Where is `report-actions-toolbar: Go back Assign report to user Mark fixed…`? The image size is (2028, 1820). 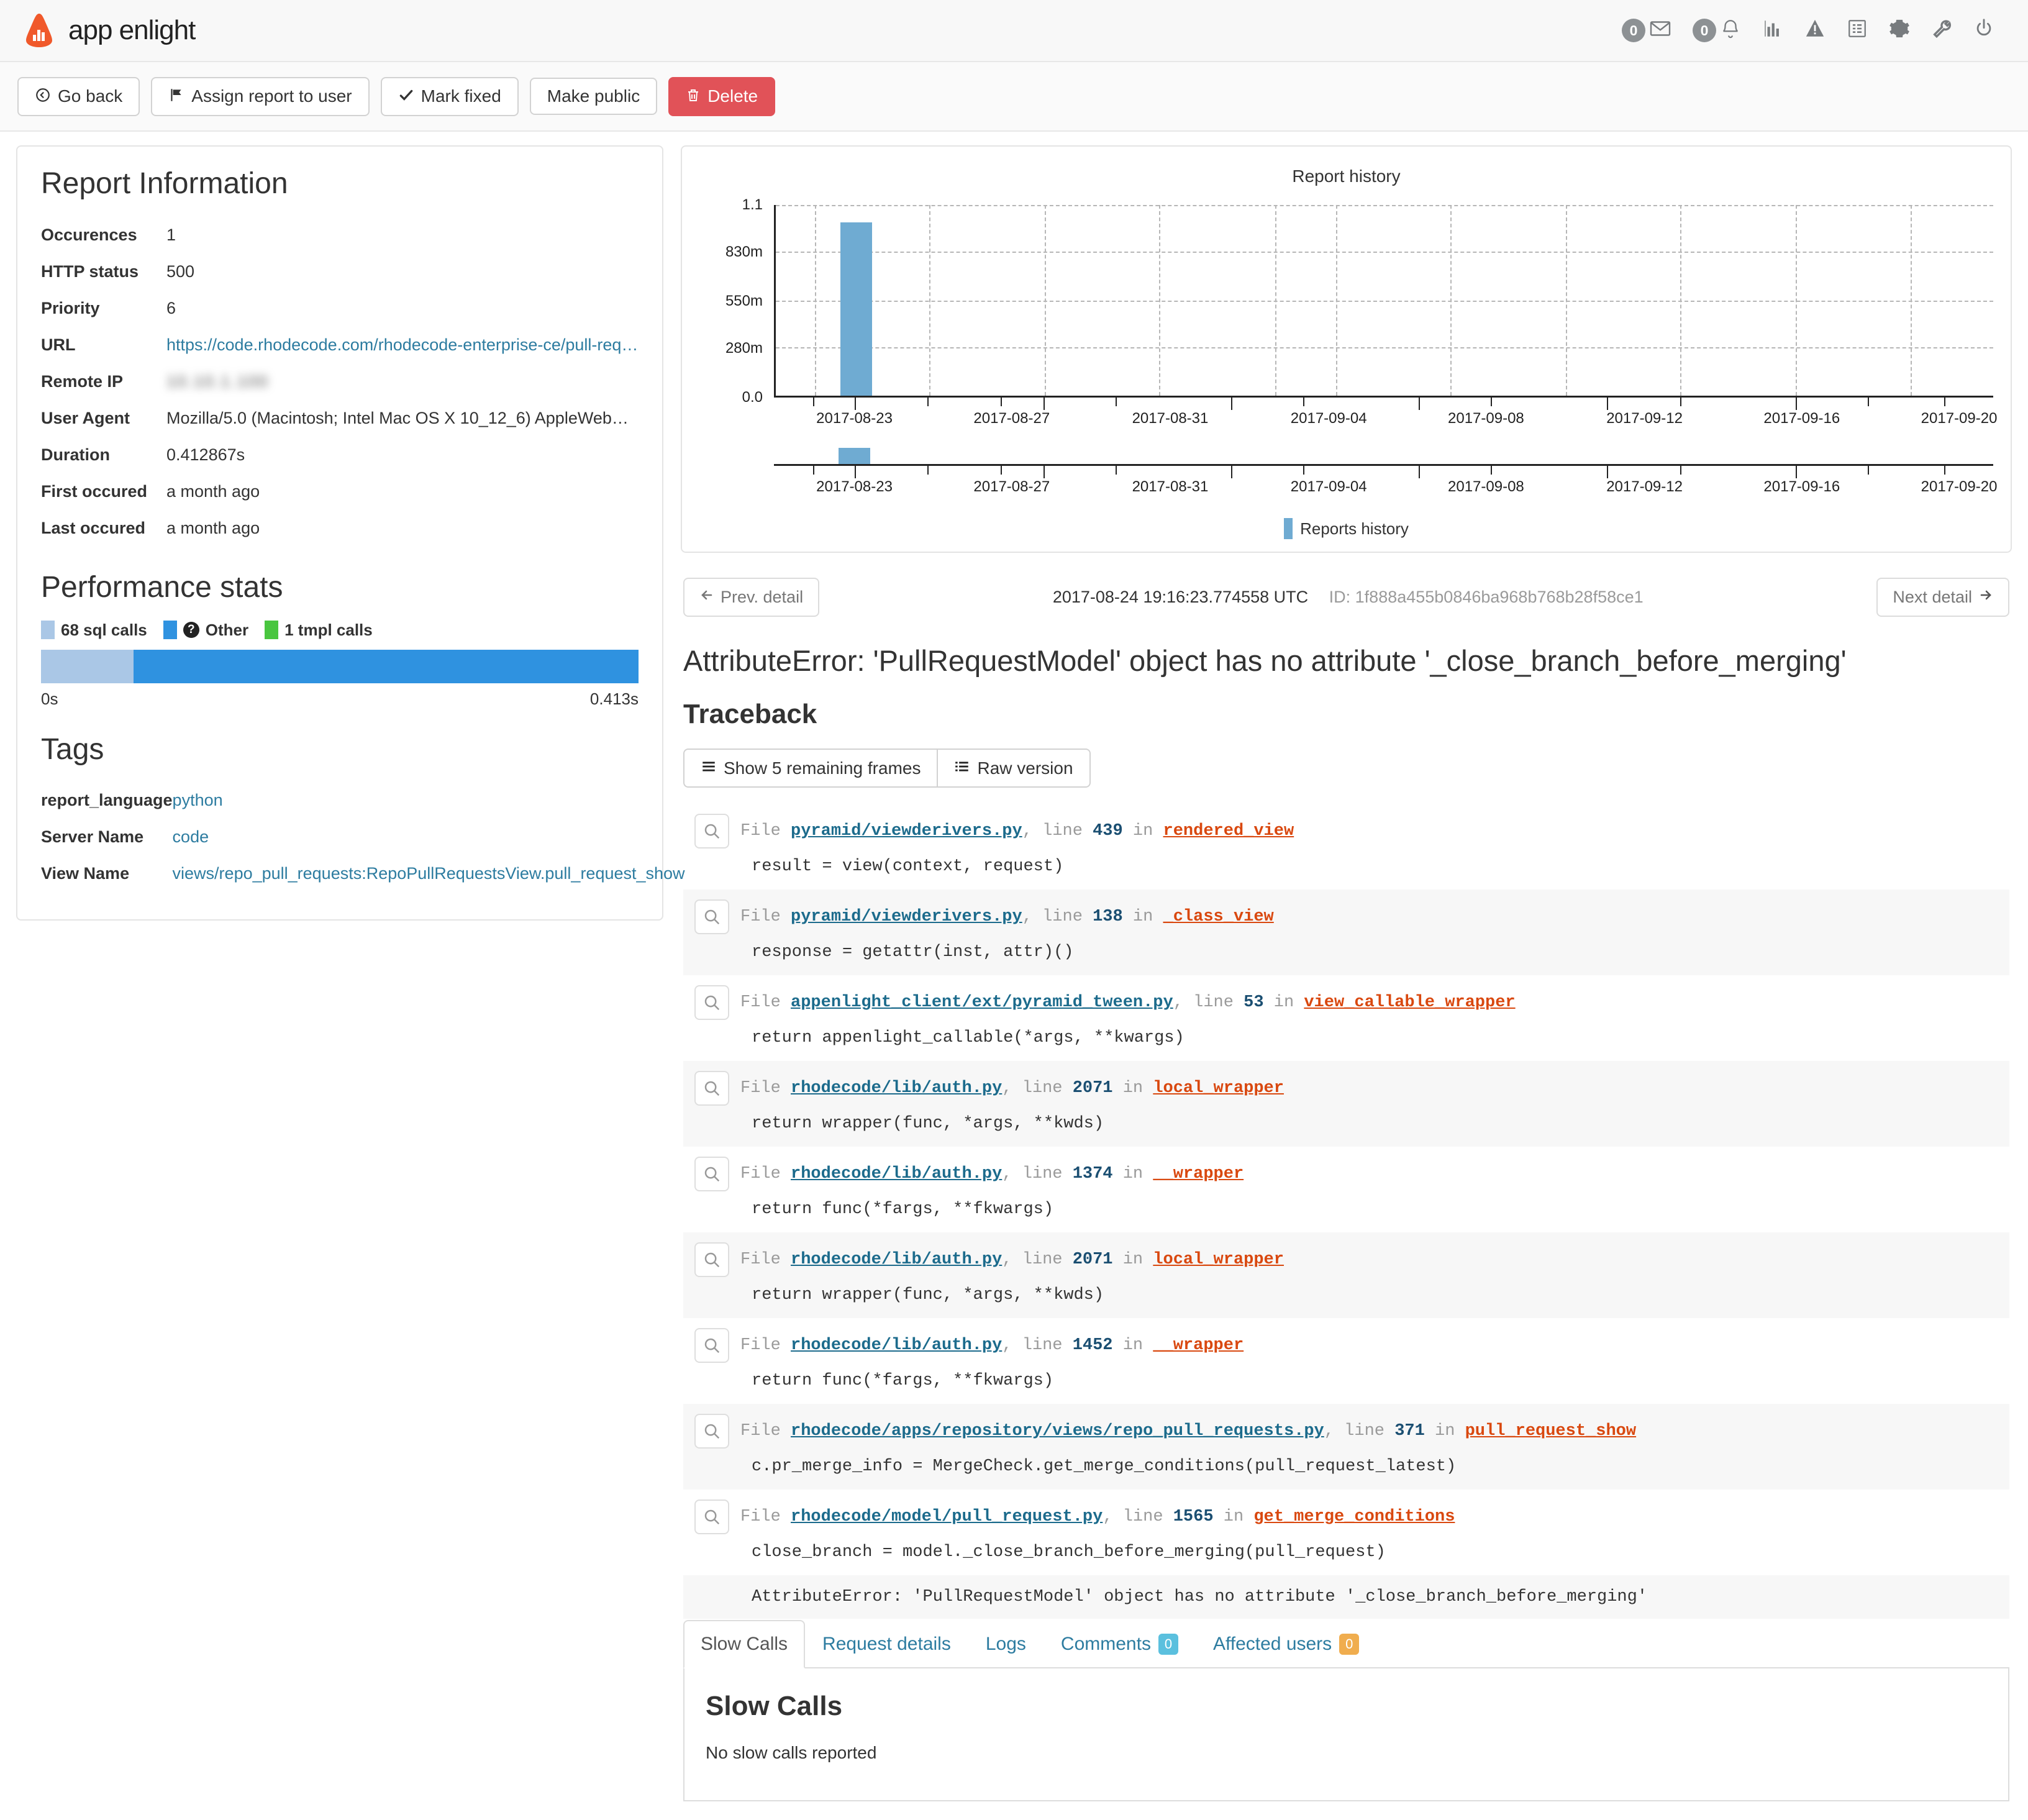 report-actions-toolbar: Go back Assign report to user Mark fixed… is located at coordinates (1014, 97).